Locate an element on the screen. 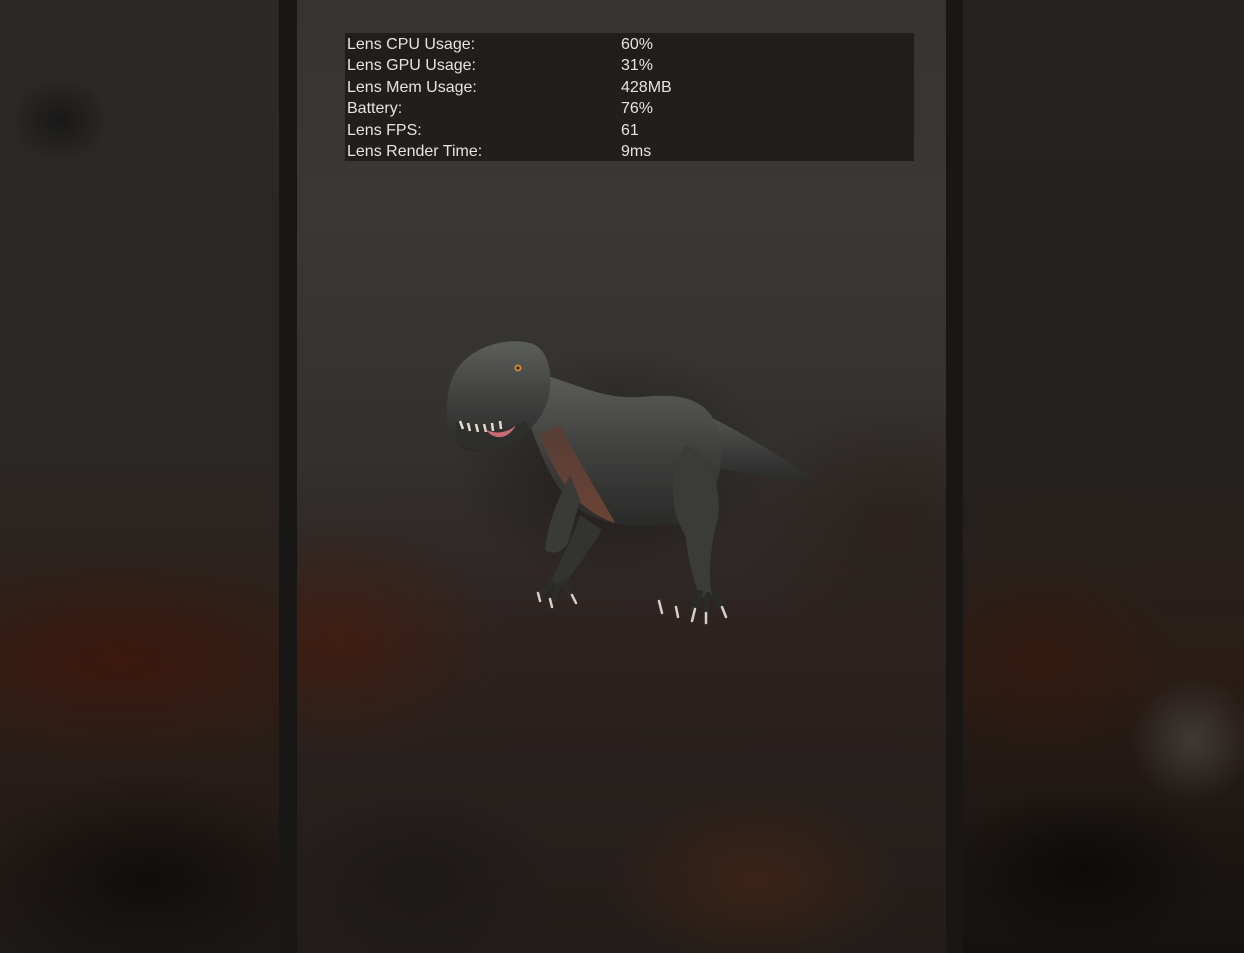 This screenshot has width=1244, height=953. stat-row-battery: Battery: 76% is located at coordinates (629, 108).